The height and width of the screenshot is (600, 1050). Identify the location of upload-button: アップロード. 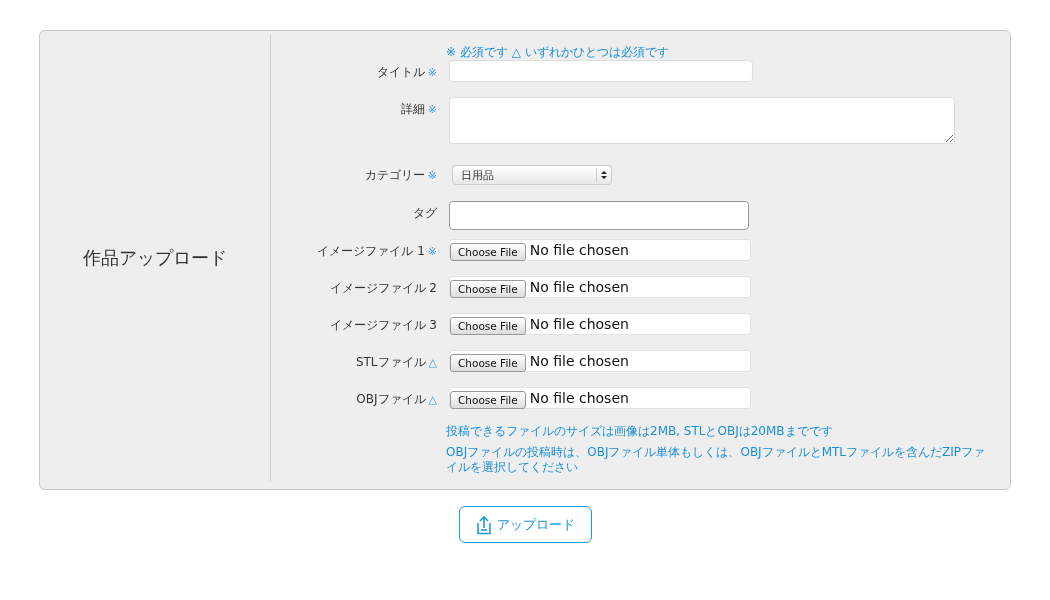
(525, 524).